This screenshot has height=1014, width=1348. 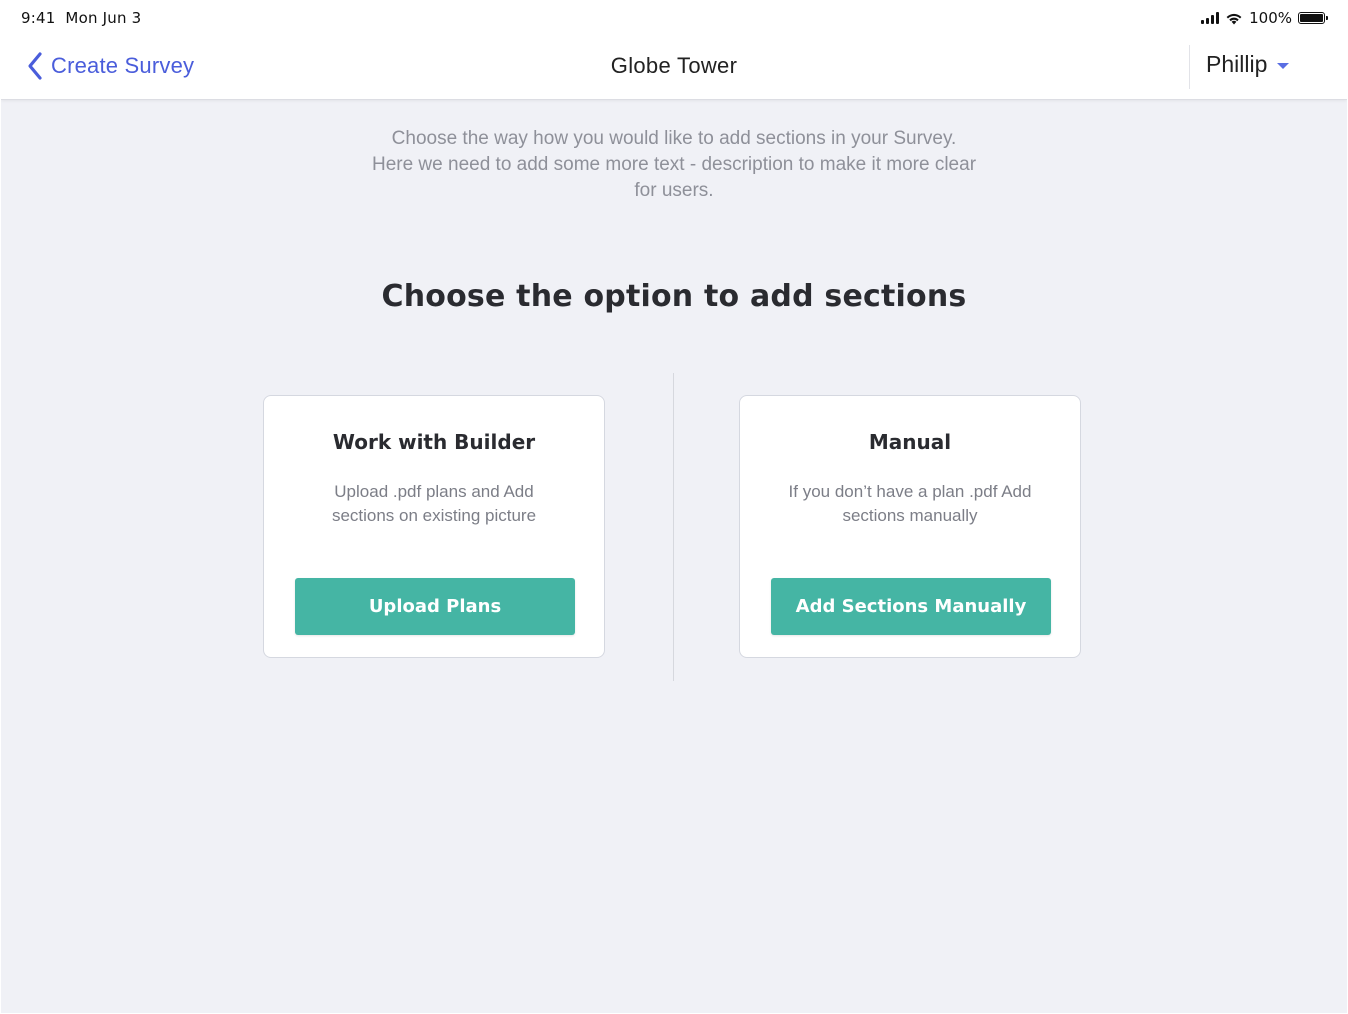 What do you see at coordinates (1210, 18) in the screenshot?
I see `signal-icon` at bounding box center [1210, 18].